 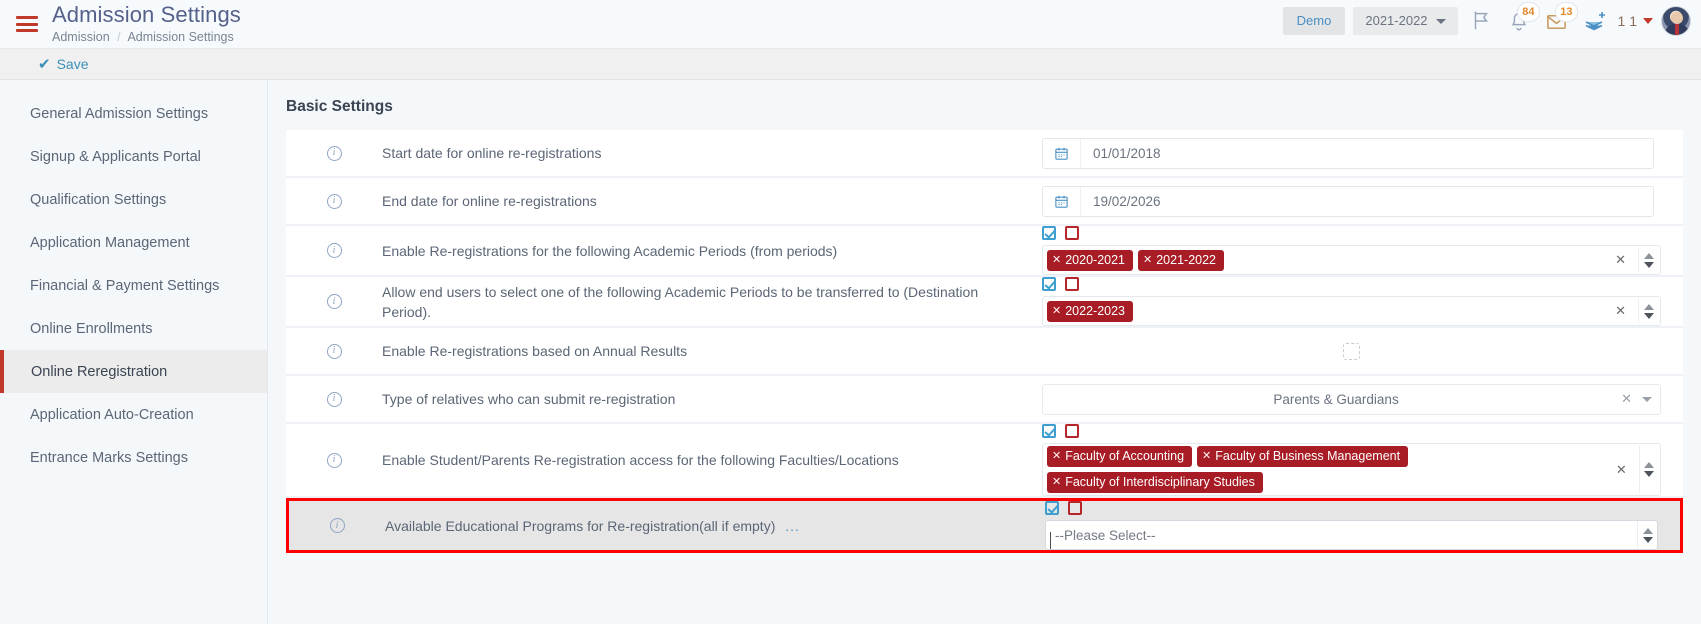 I want to click on flag-icon, so click(x=1481, y=21).